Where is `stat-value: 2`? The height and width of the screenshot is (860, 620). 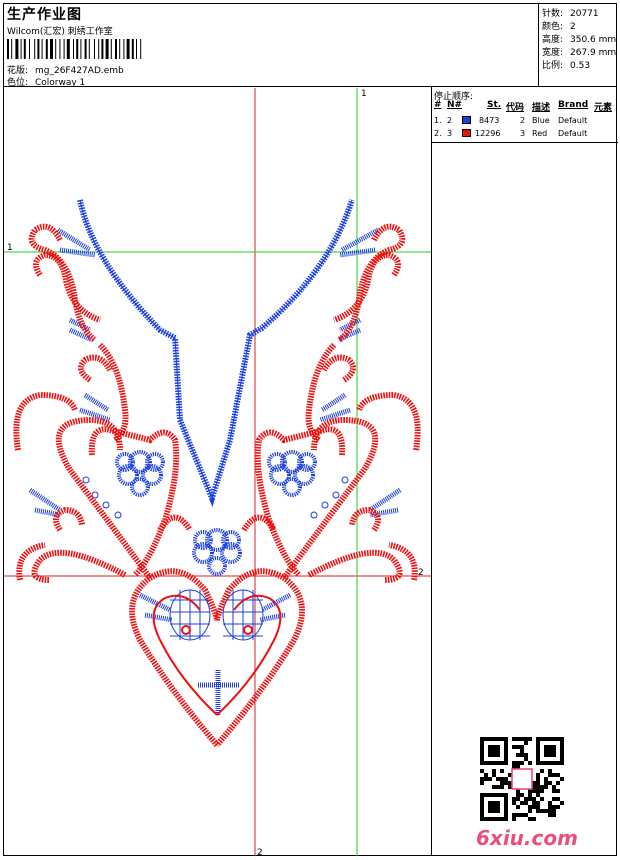
stat-value: 2 is located at coordinates (573, 27).